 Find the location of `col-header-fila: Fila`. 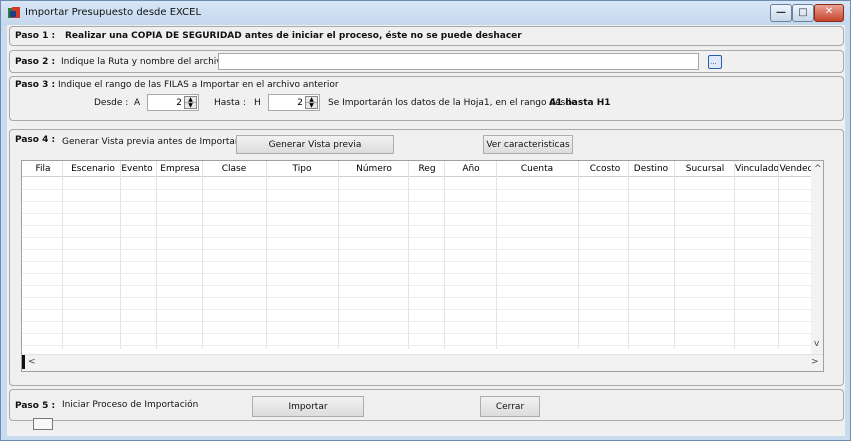

col-header-fila: Fila is located at coordinates (43, 169).